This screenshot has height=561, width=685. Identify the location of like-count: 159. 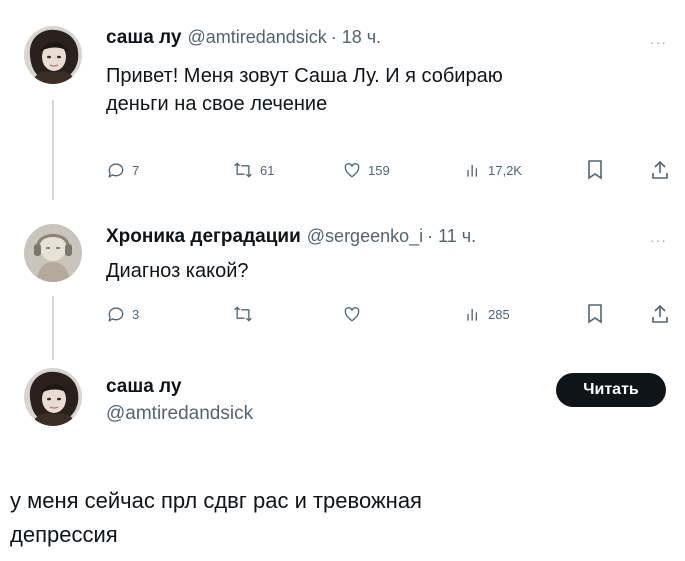
(379, 170).